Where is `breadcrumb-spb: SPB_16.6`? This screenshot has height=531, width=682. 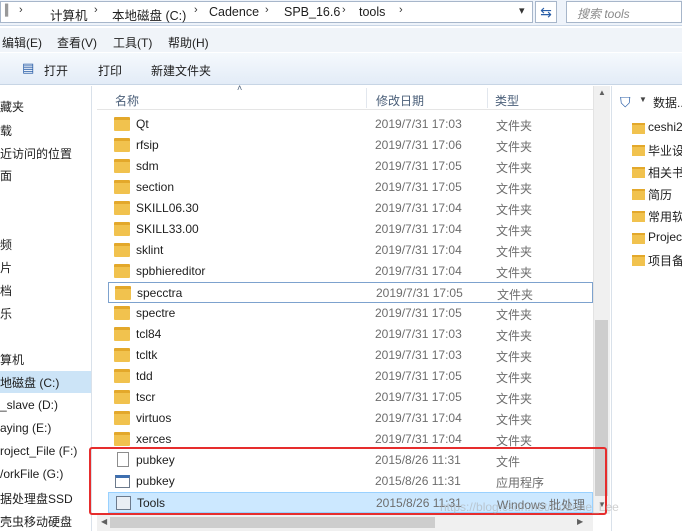 breadcrumb-spb: SPB_16.6 is located at coordinates (312, 12).